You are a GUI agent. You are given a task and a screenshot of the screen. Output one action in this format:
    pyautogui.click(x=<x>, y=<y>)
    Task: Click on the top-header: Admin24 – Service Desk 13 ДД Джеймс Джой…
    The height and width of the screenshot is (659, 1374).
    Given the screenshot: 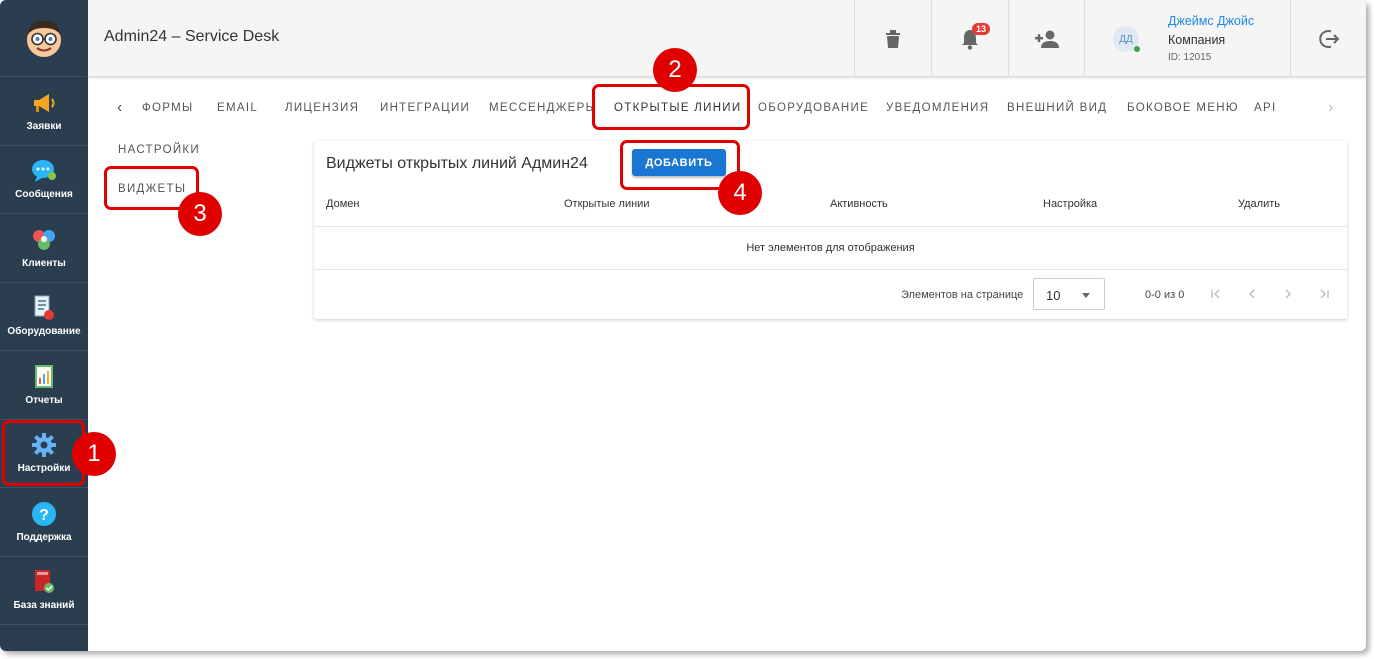 What is the action you would take?
    pyautogui.click(x=727, y=38)
    